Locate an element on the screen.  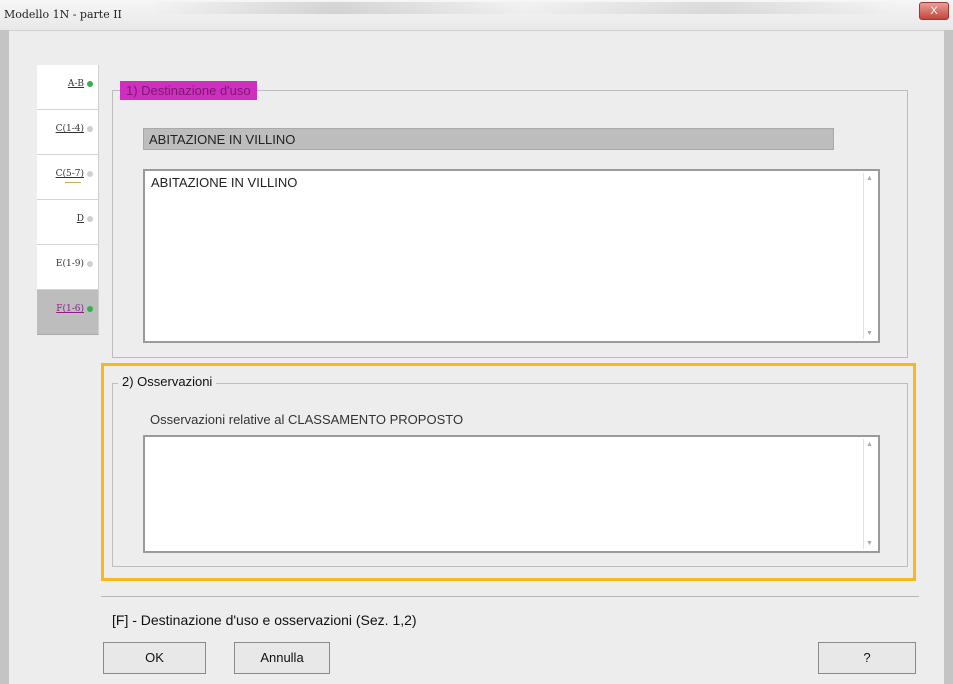
title-bar-decoration is located at coordinates (525, 8).